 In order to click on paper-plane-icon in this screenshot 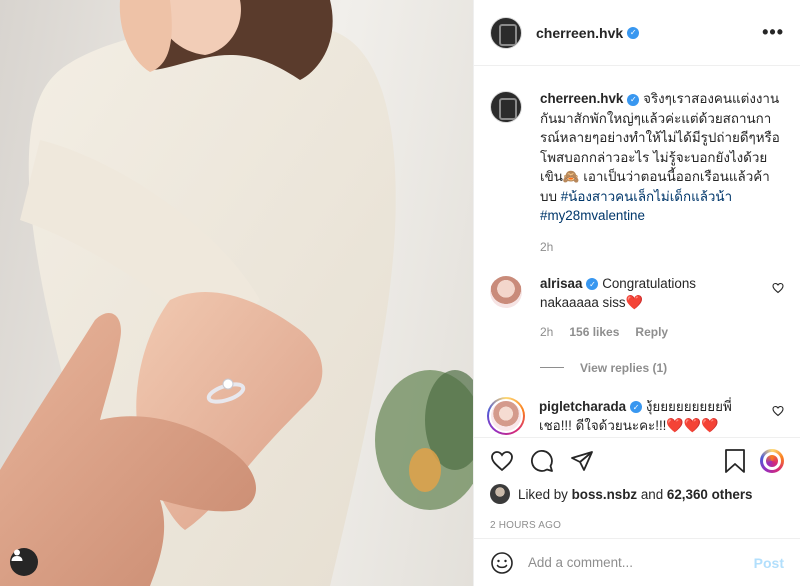, I will do `click(582, 461)`.